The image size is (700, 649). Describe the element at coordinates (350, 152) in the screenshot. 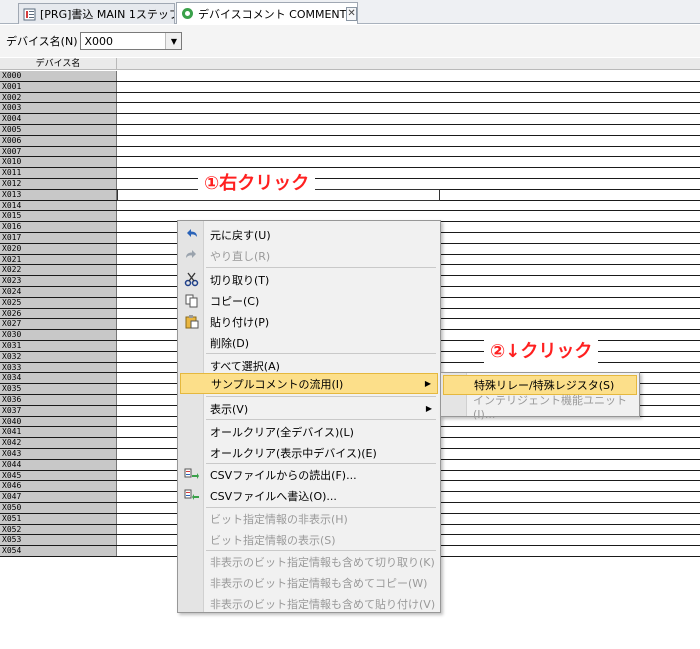

I see `table-row: X007` at that location.